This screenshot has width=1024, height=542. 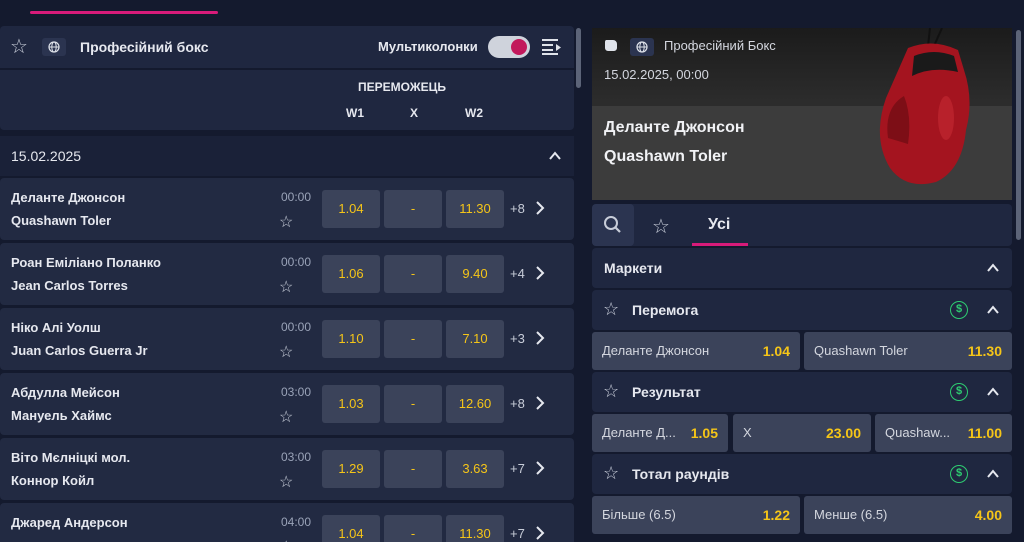 I want to click on multicolumn-label: Мультиколонки, so click(x=428, y=46).